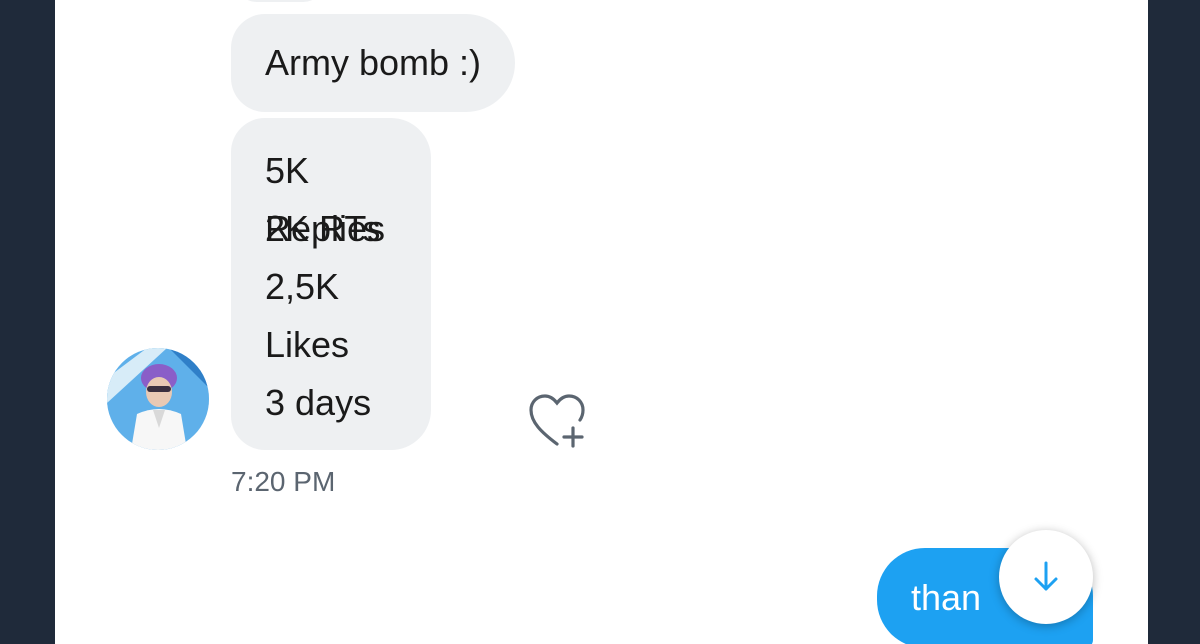  What do you see at coordinates (283, 481) in the screenshot?
I see `message-timestamp: 7:20 PM` at bounding box center [283, 481].